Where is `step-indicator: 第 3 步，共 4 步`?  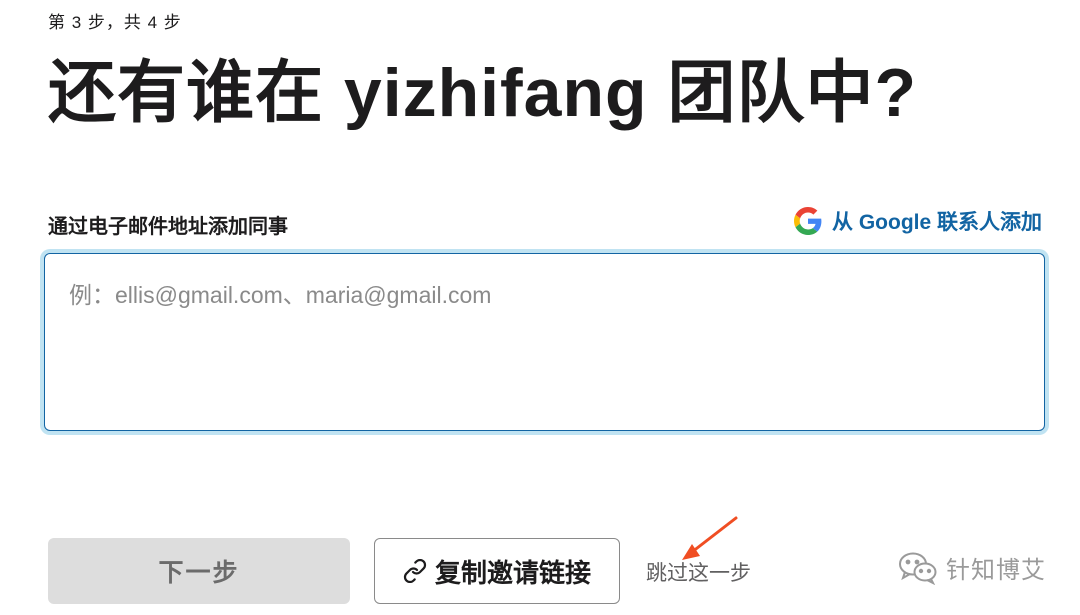
step-indicator: 第 3 步，共 4 步 is located at coordinates (115, 22).